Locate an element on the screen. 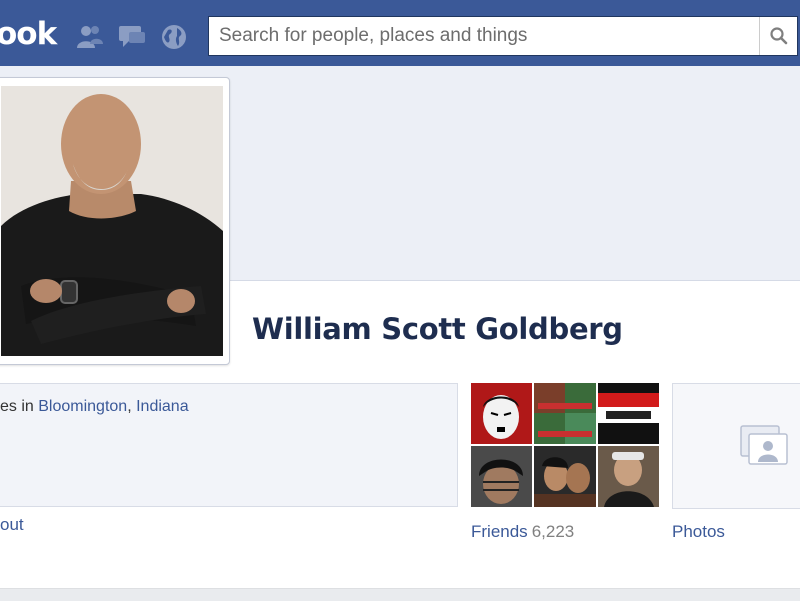 The image size is (800, 601). photos-box is located at coordinates (736, 446).